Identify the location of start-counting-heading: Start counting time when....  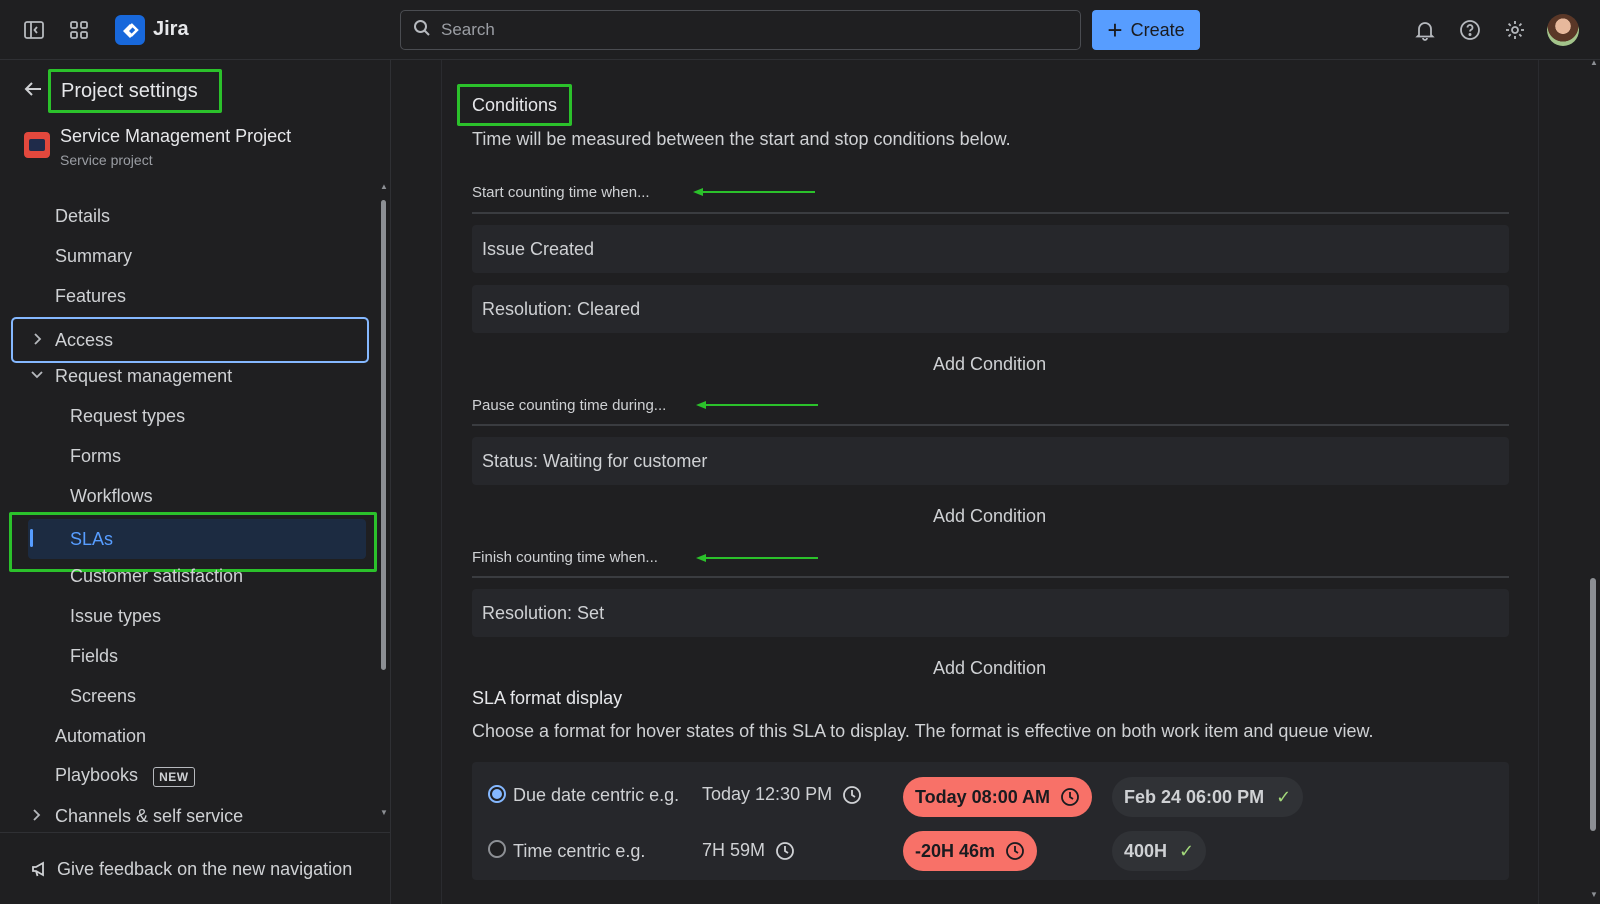
(561, 192).